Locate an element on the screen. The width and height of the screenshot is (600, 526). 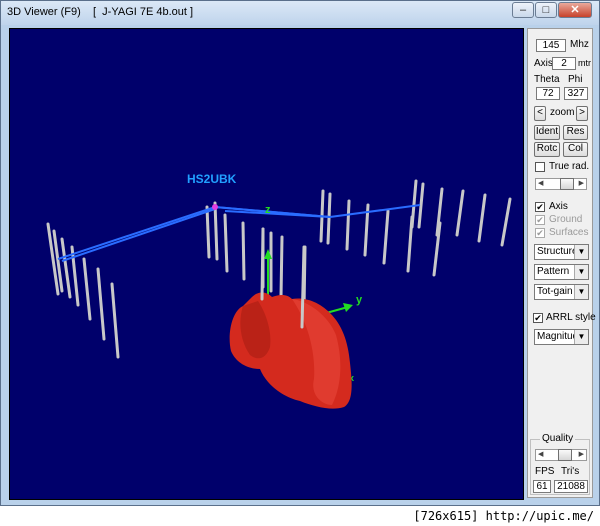
maximize-button: □ is located at coordinates (546, 10).